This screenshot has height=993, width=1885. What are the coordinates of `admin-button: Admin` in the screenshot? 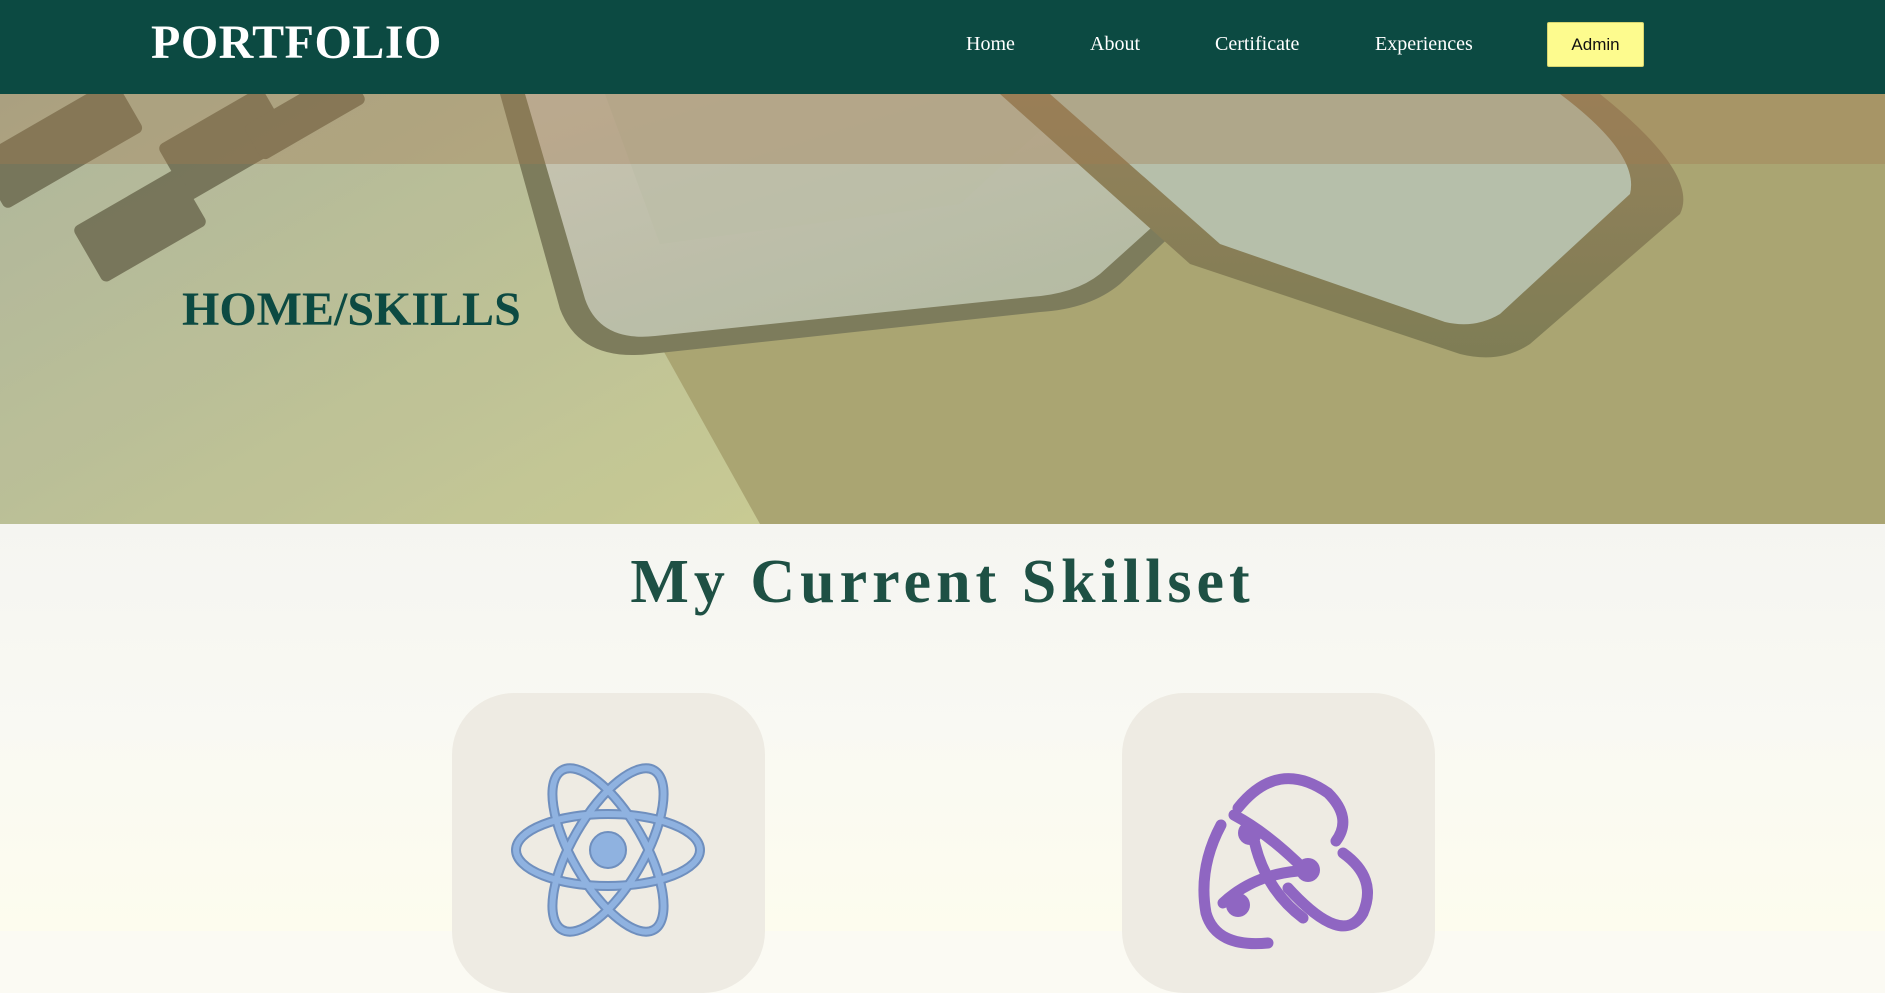 It's located at (1595, 44).